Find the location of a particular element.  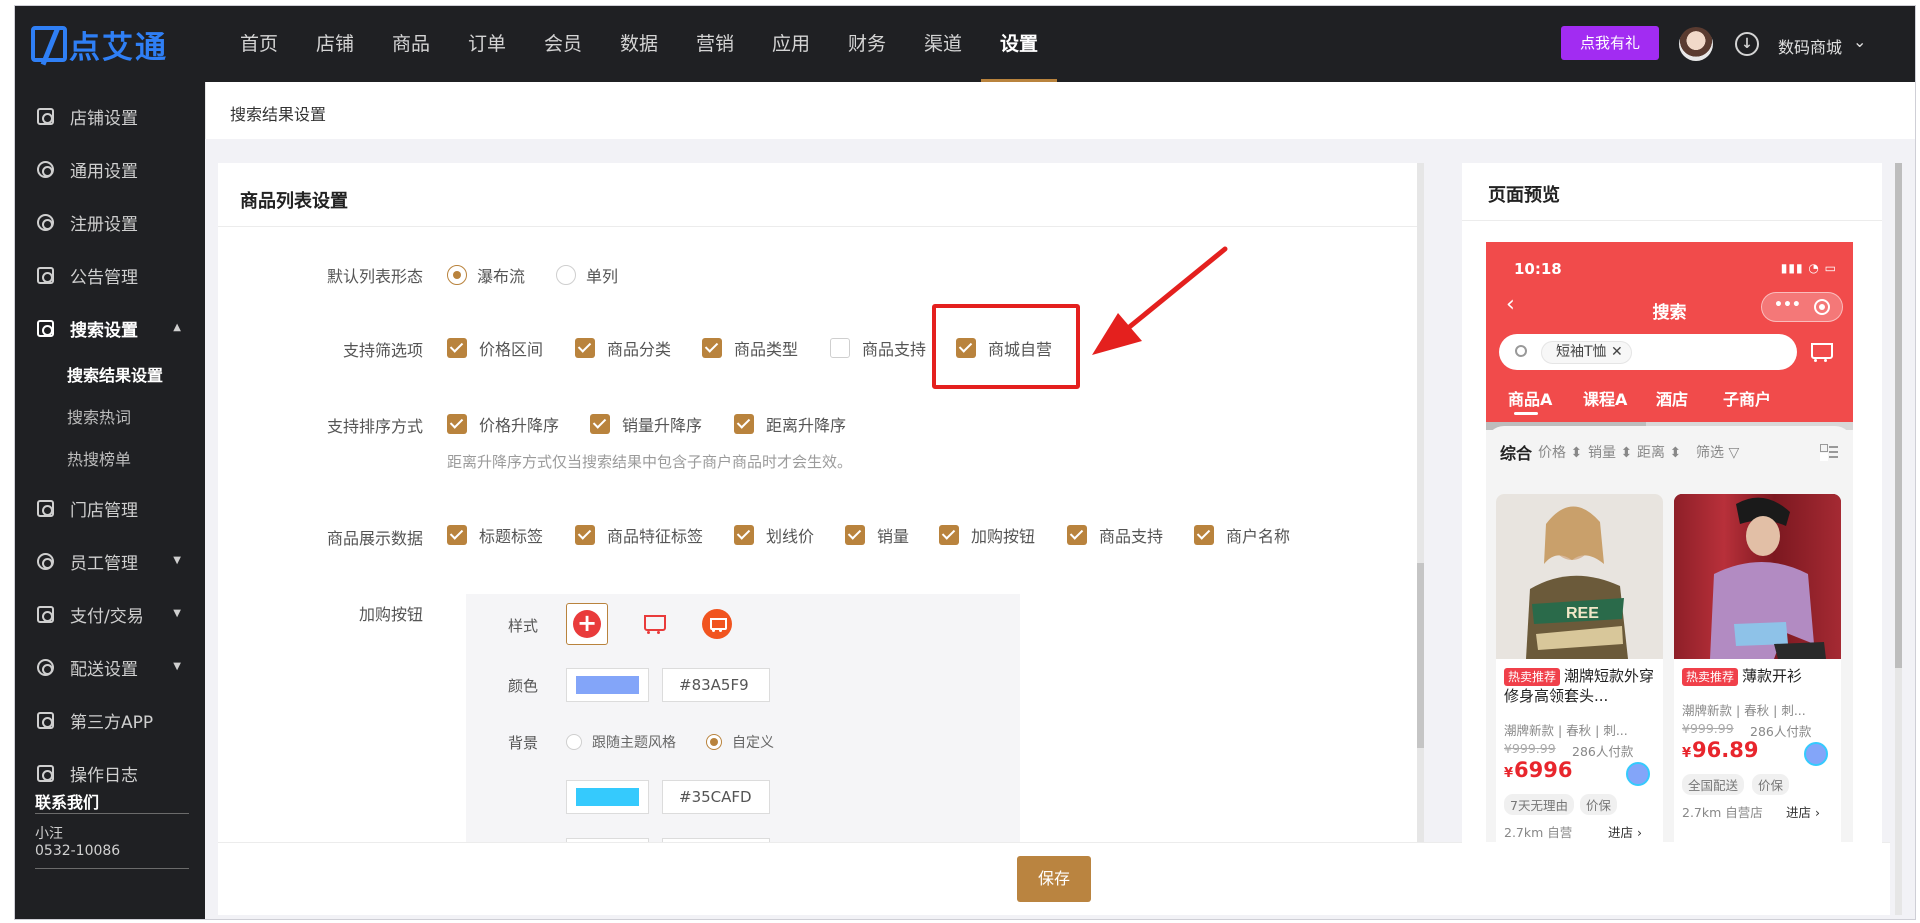

checkbox-sort-distance: 距离升降序 is located at coordinates (790, 424).